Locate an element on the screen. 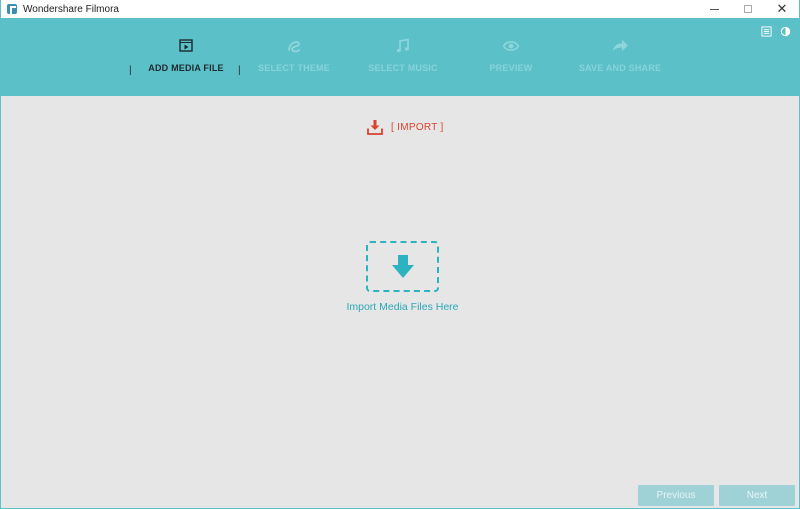 This screenshot has height=509, width=800. maximize-icon is located at coordinates (748, 9).